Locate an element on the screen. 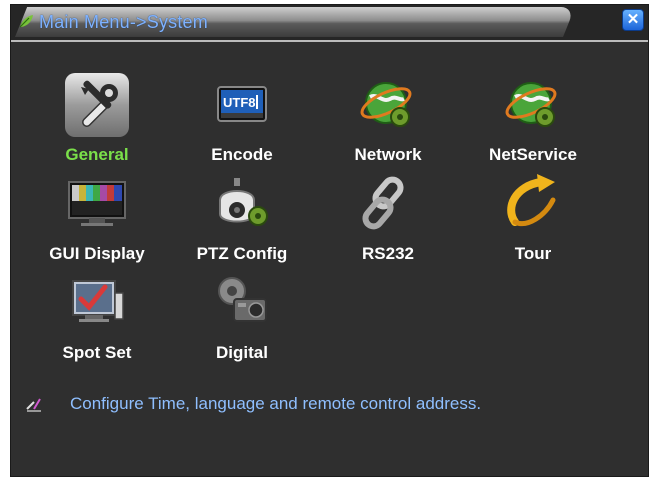 The height and width of the screenshot is (479, 651). menu-item-gui-display: GUI Display is located at coordinates (97, 220).